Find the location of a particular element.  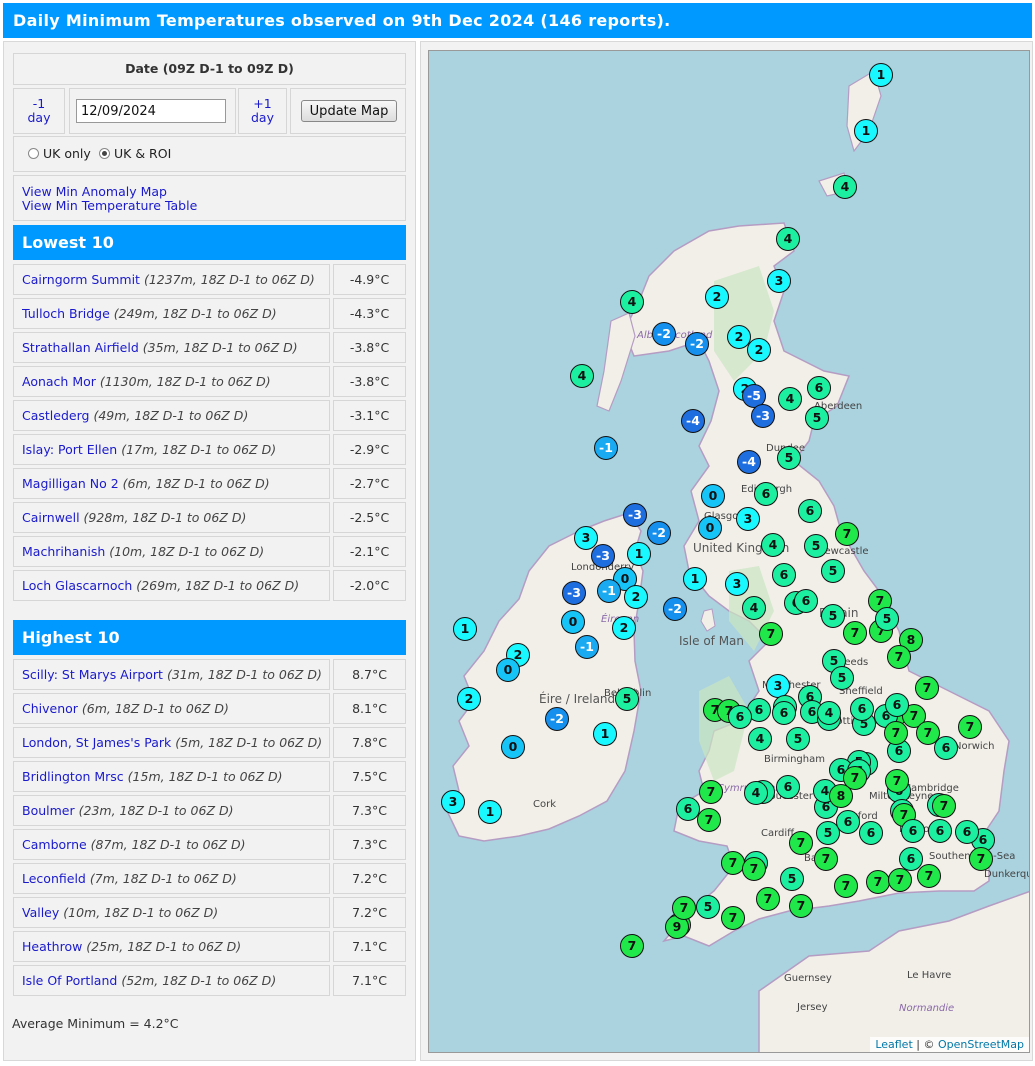

station-link: Strathallan Airfield is located at coordinates (80, 347).